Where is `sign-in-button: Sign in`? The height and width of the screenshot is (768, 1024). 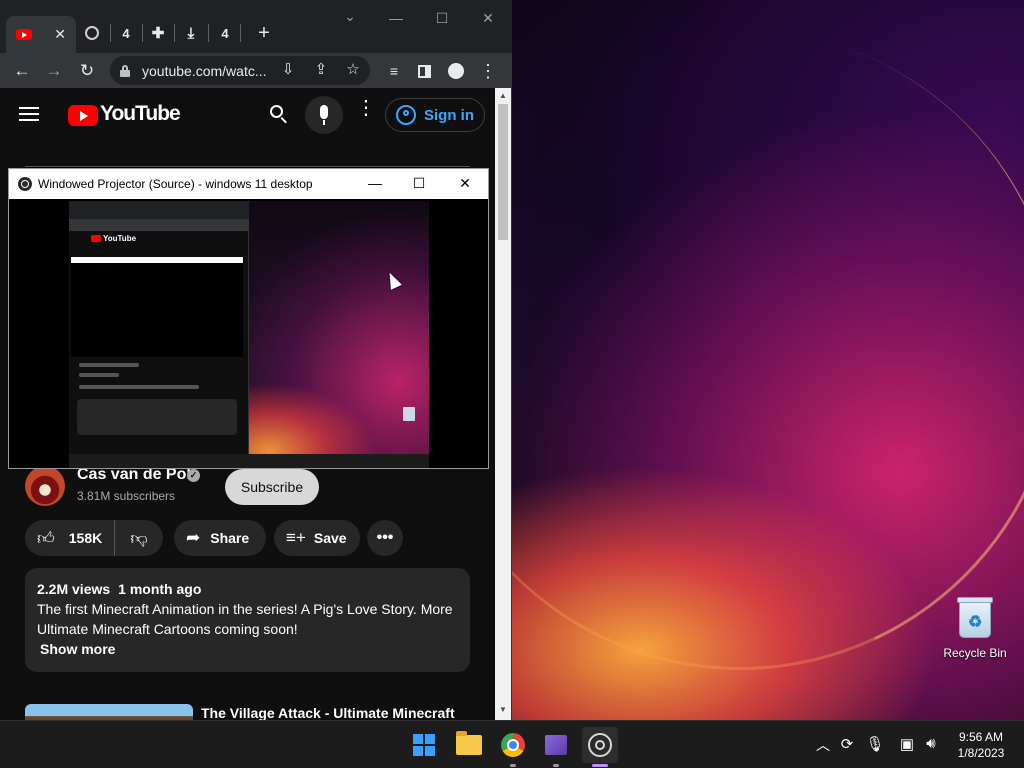 sign-in-button: Sign in is located at coordinates (435, 115).